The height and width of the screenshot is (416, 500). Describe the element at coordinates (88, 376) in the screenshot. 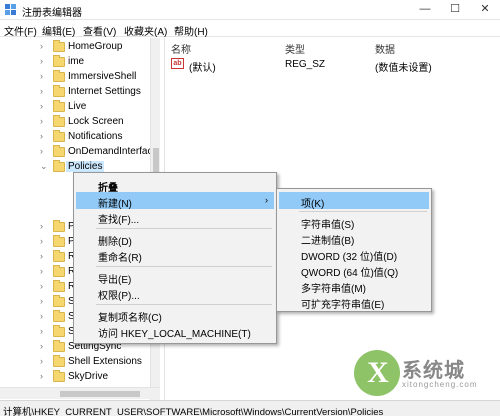

I see `tree-item-label: SkyDrive` at that location.